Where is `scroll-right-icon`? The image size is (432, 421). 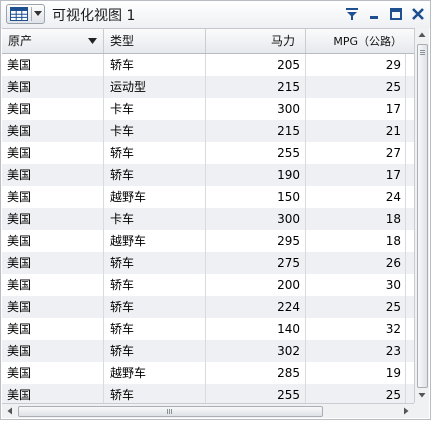
scroll-right-icon is located at coordinates (406, 411).